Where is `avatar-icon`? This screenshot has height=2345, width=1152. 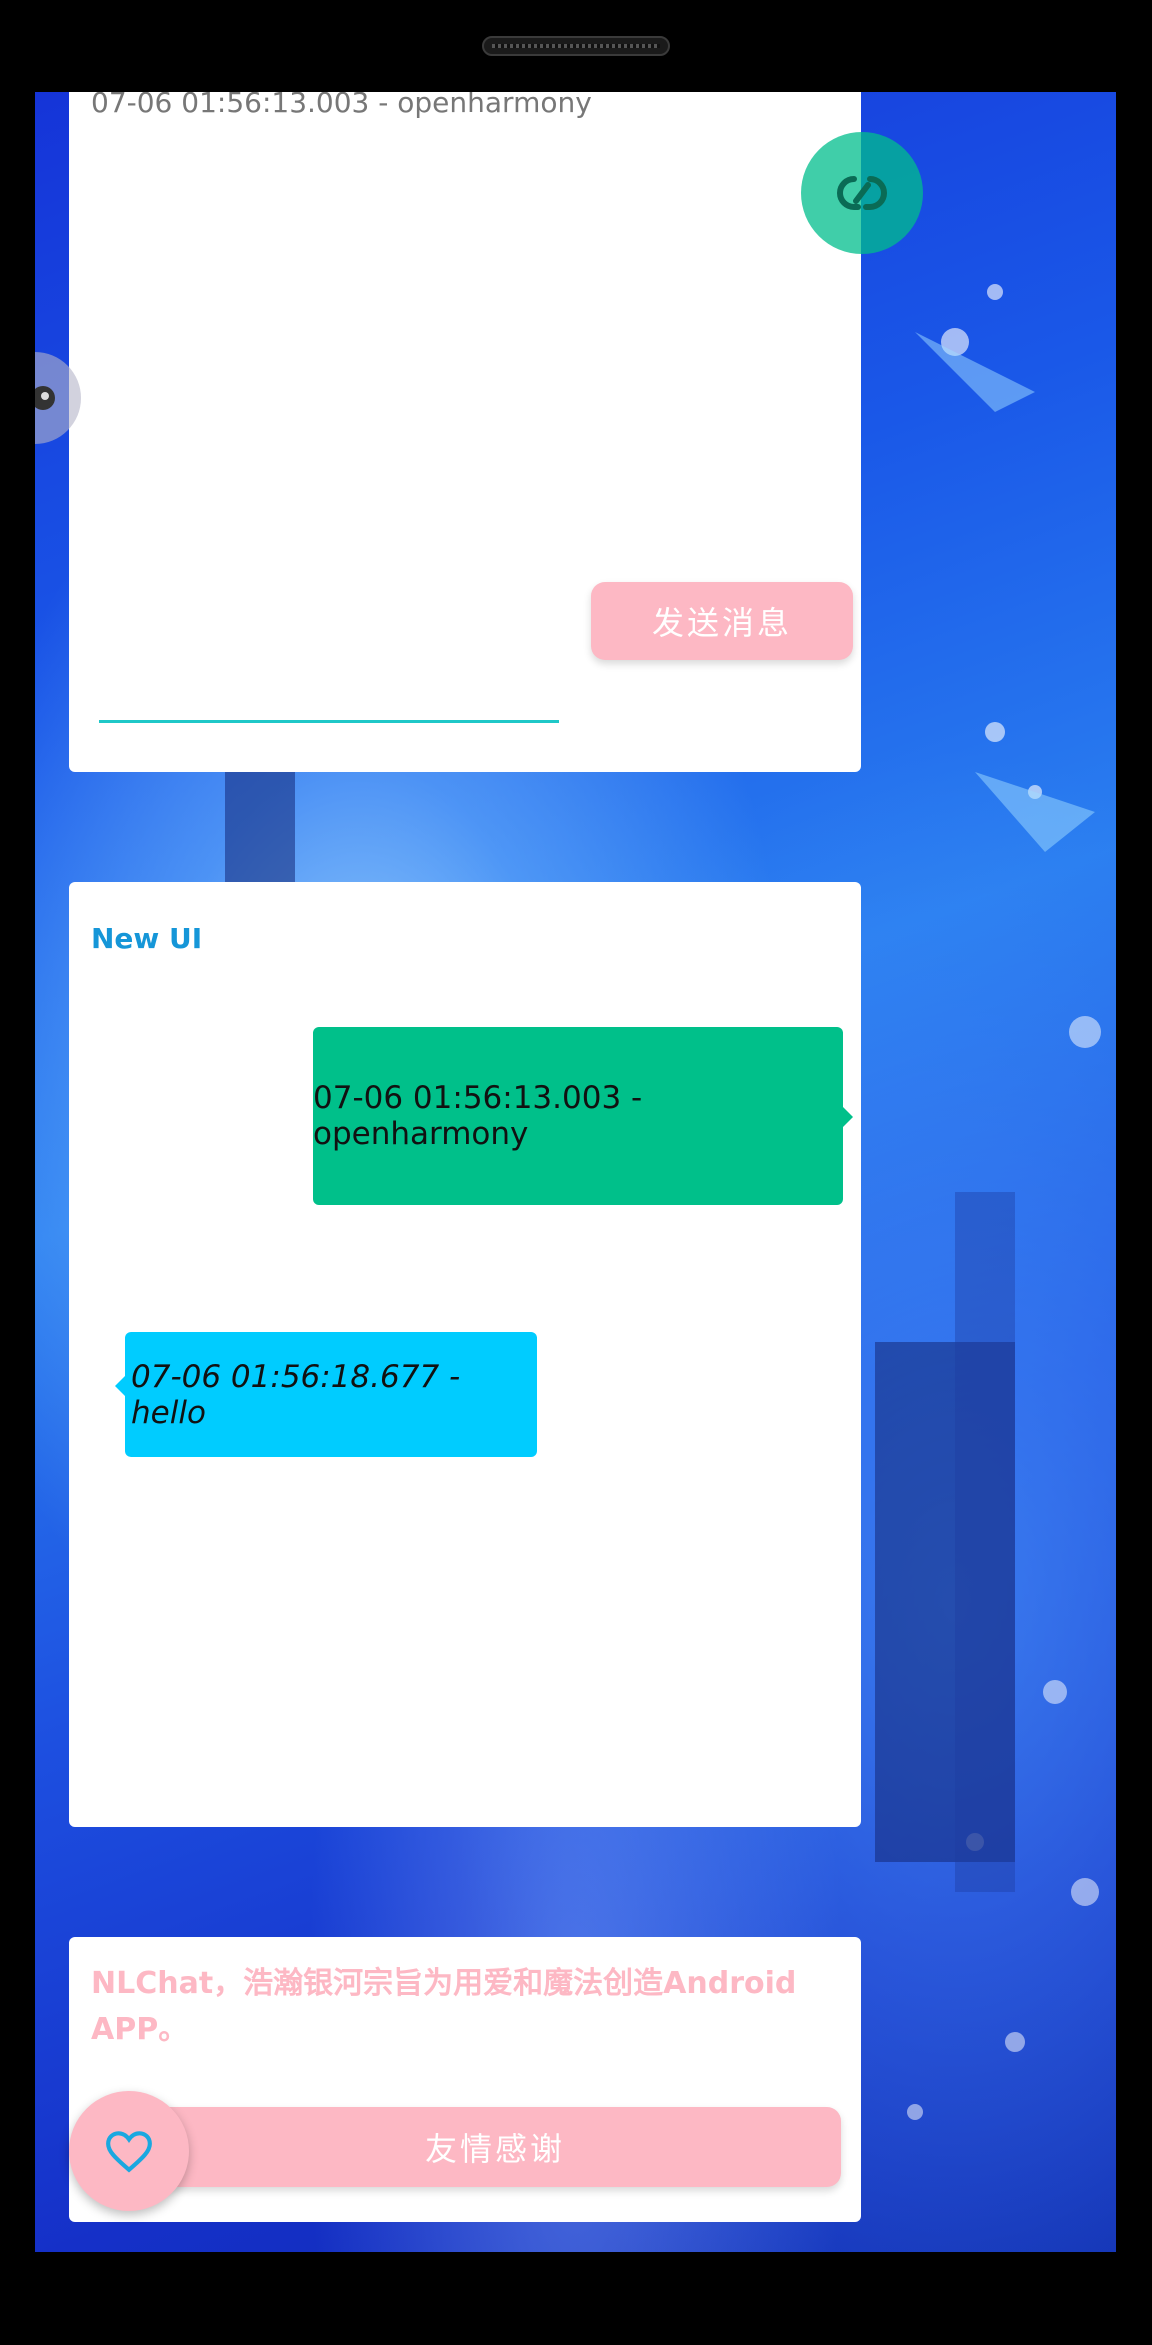 avatar-icon is located at coordinates (45, 398).